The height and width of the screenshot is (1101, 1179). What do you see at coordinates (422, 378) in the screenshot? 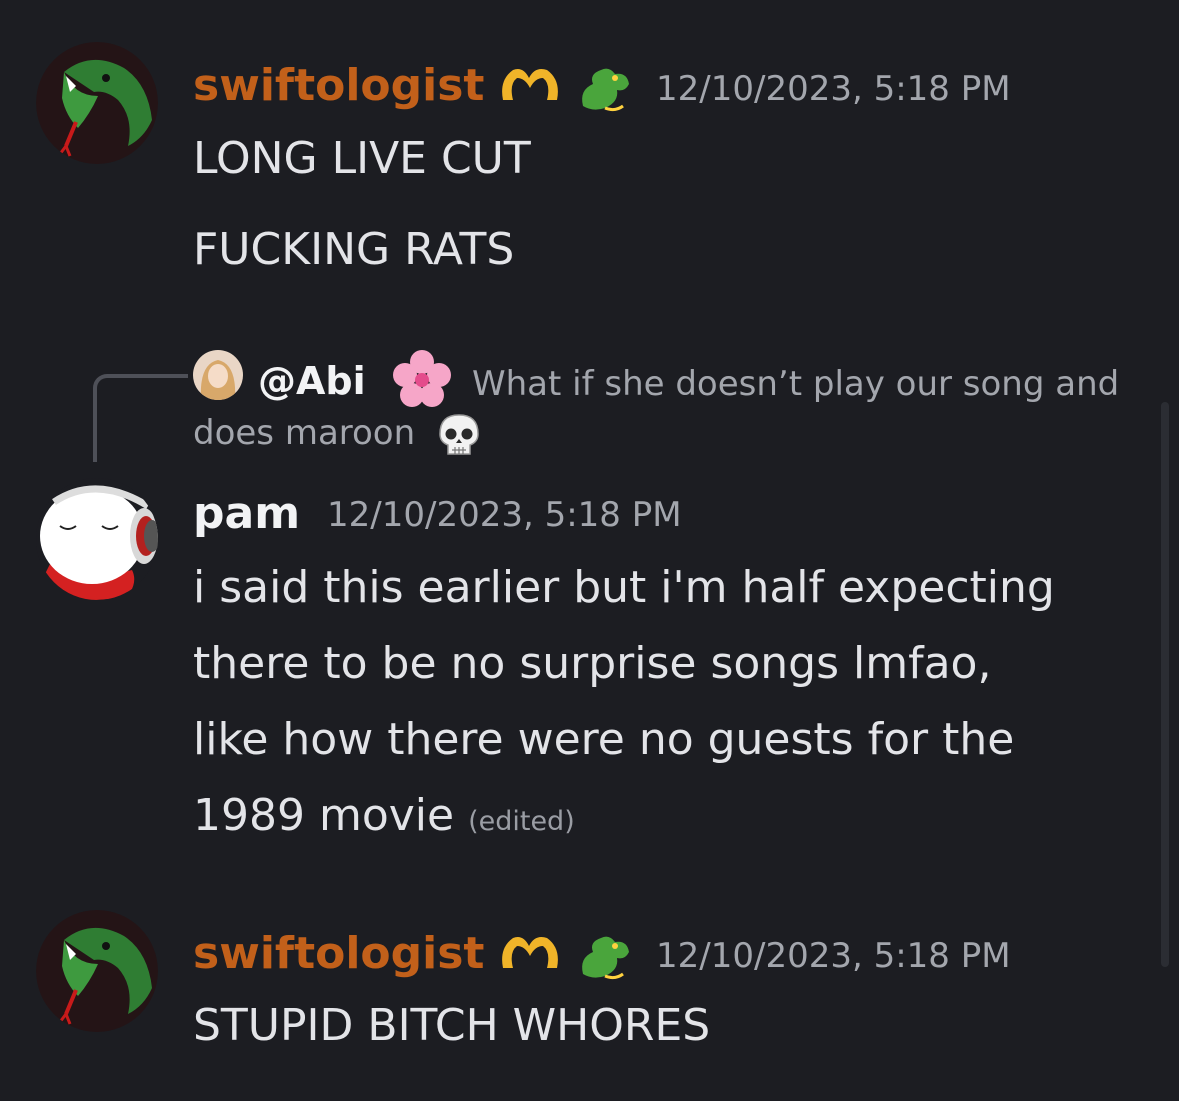
I see `cherry-blossom-icon` at bounding box center [422, 378].